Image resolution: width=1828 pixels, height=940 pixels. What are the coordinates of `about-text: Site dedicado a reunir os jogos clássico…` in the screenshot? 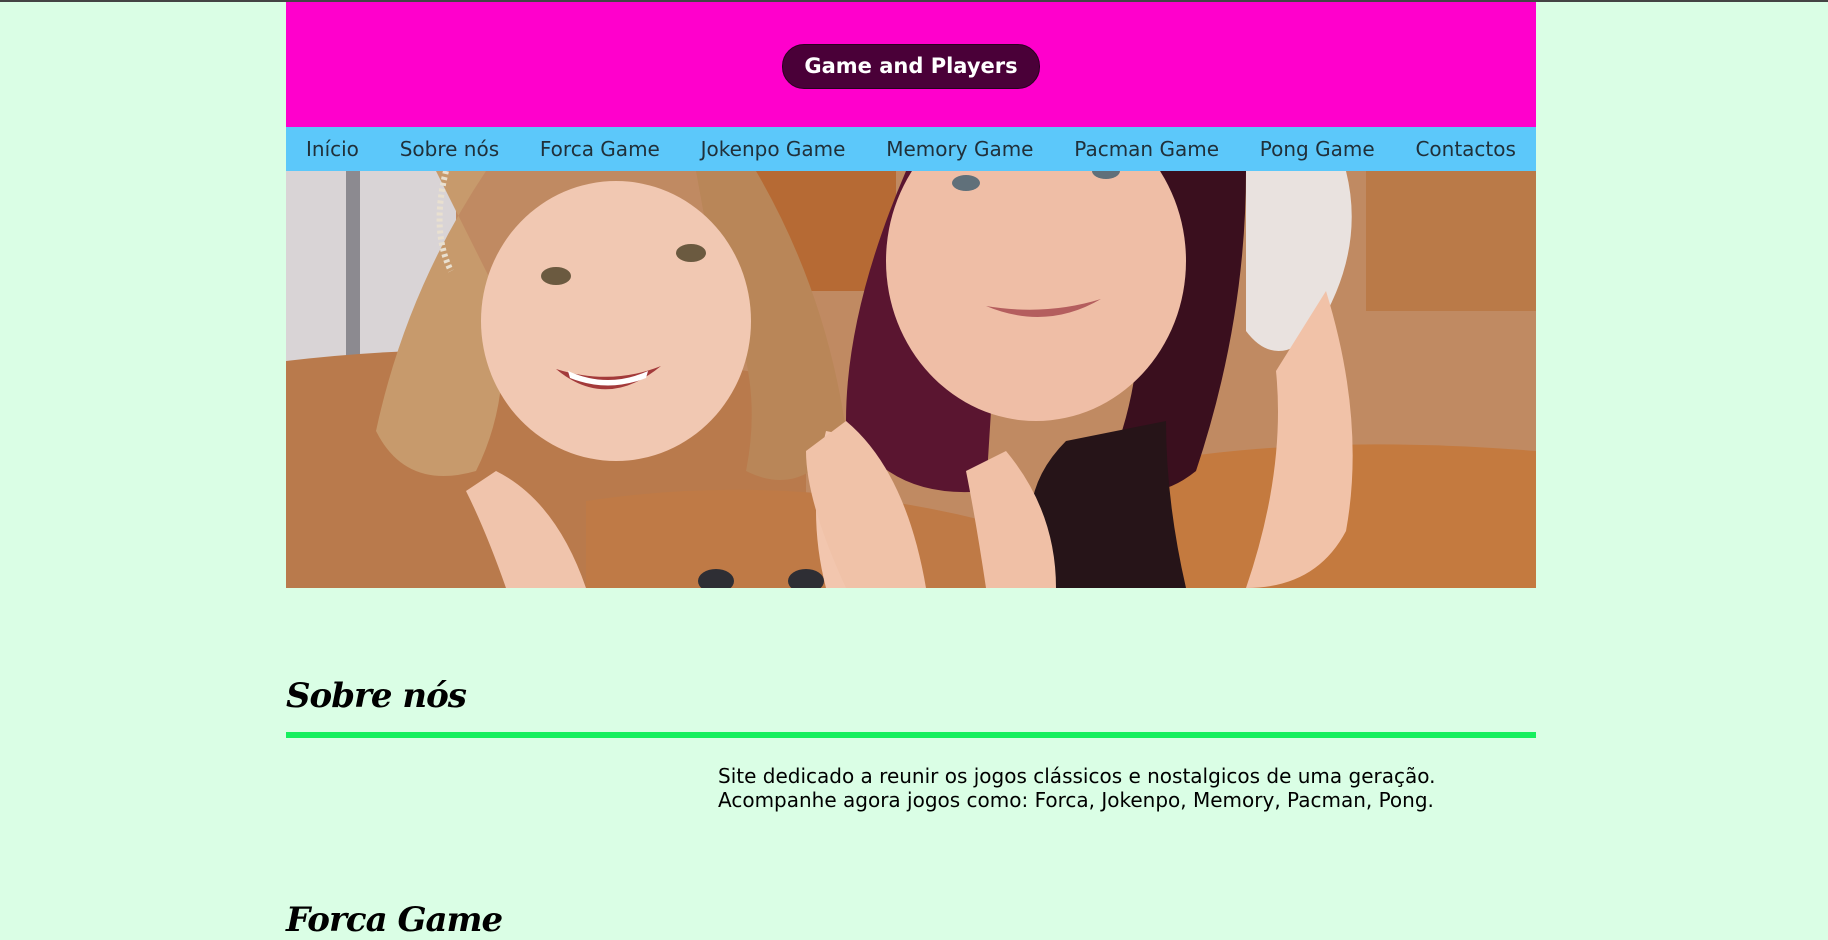 It's located at (1127, 788).